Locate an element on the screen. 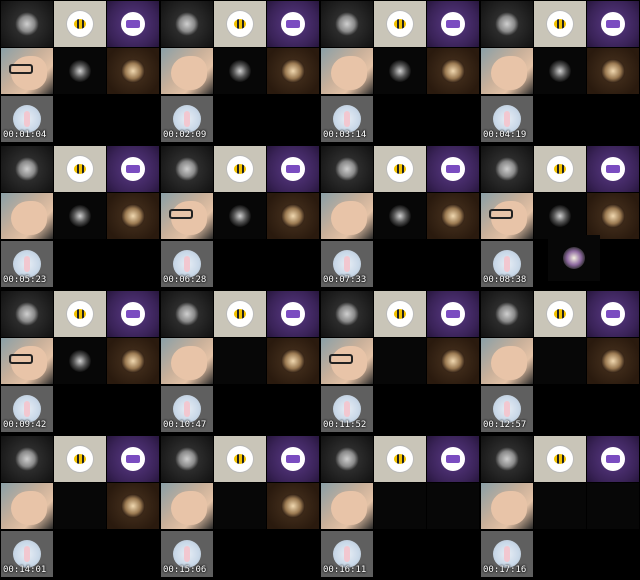  participant-tile-saint: 00:05:23 is located at coordinates (27, 264).